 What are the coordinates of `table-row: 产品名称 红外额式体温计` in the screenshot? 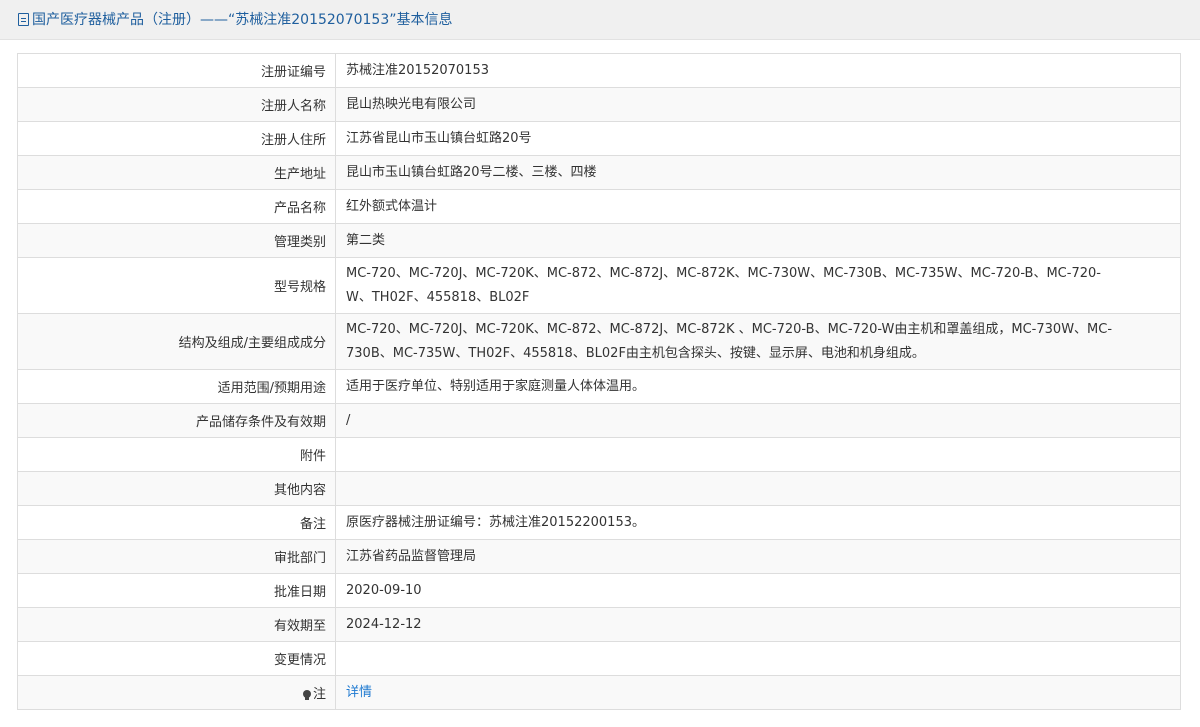 It's located at (599, 206).